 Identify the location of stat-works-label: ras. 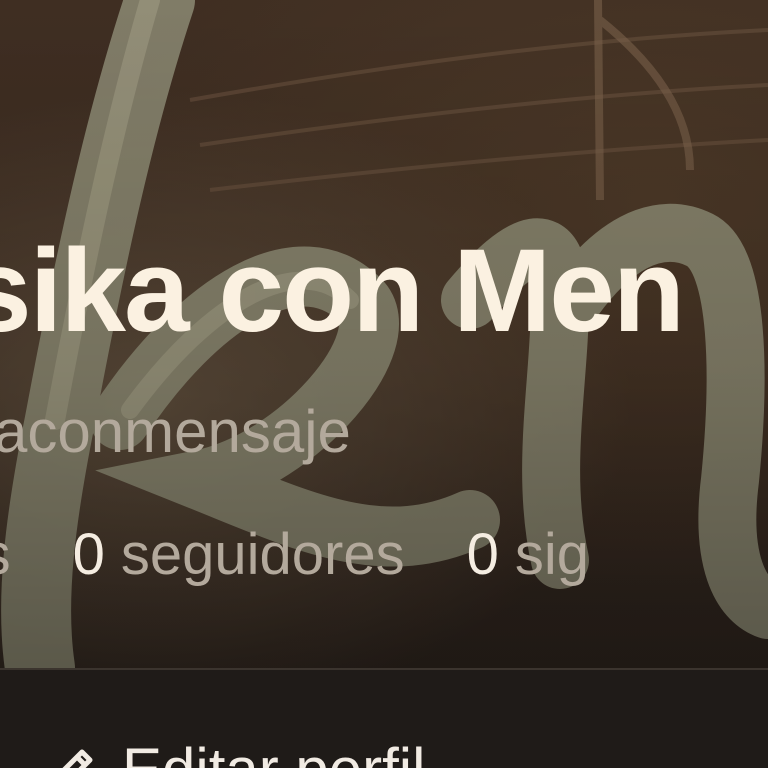
(5, 555).